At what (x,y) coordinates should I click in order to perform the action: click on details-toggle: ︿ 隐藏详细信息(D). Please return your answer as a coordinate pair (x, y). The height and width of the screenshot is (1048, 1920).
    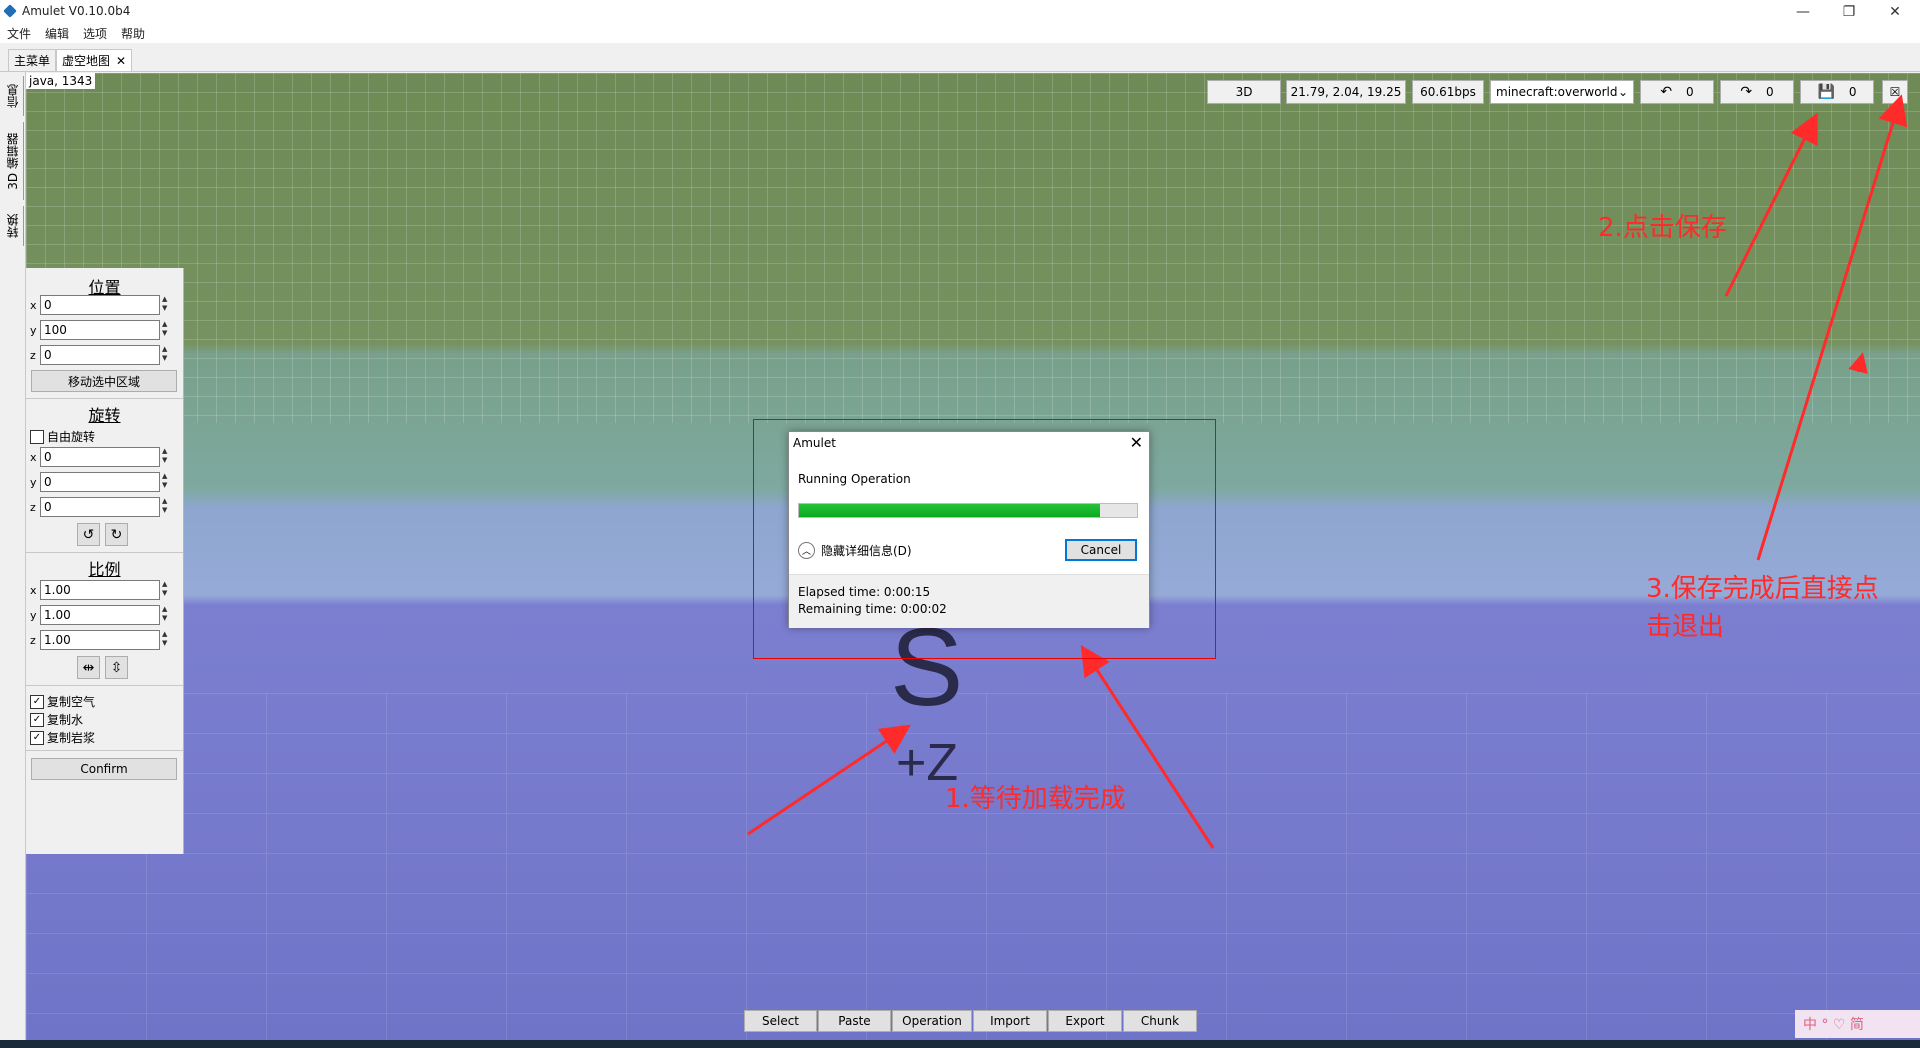
    Looking at the image, I should click on (855, 550).